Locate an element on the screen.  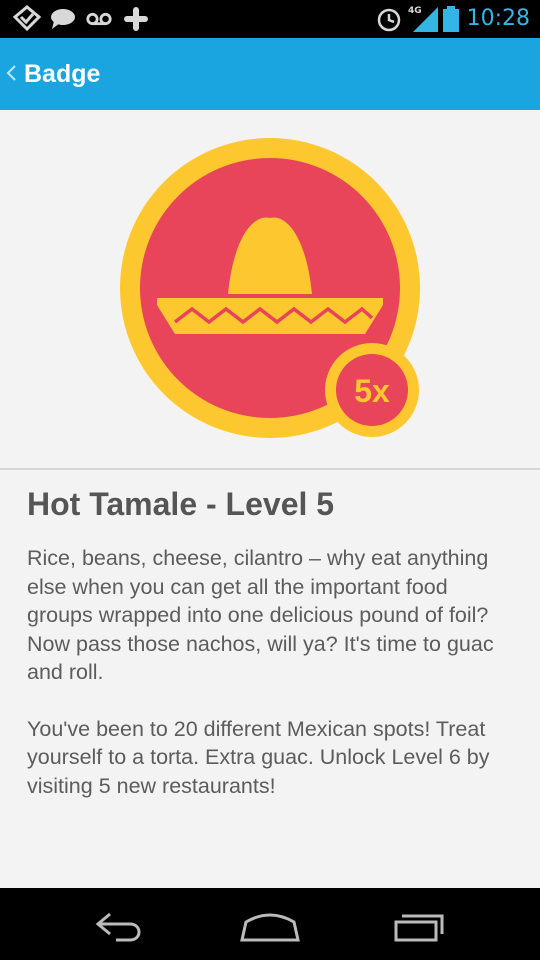
multiplier-label: 5x is located at coordinates (372, 391).